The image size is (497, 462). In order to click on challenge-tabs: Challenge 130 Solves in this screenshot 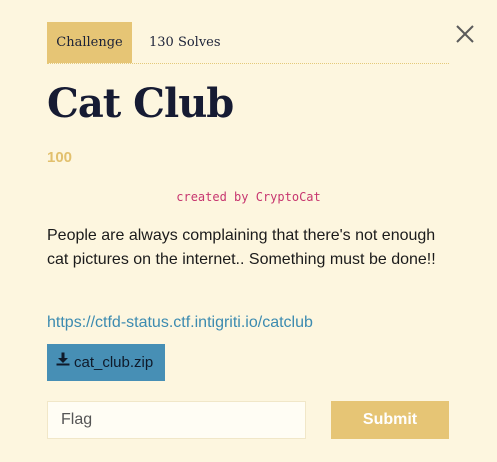, I will do `click(248, 43)`.